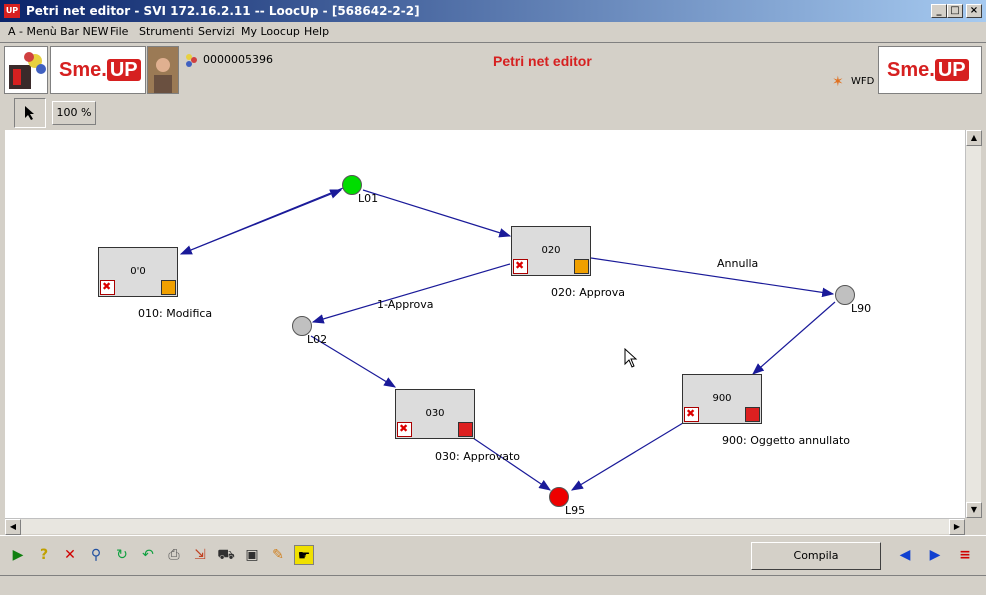 The image size is (986, 595). Describe the element at coordinates (631, 358) in the screenshot. I see `mouse-cursor-icon` at that location.